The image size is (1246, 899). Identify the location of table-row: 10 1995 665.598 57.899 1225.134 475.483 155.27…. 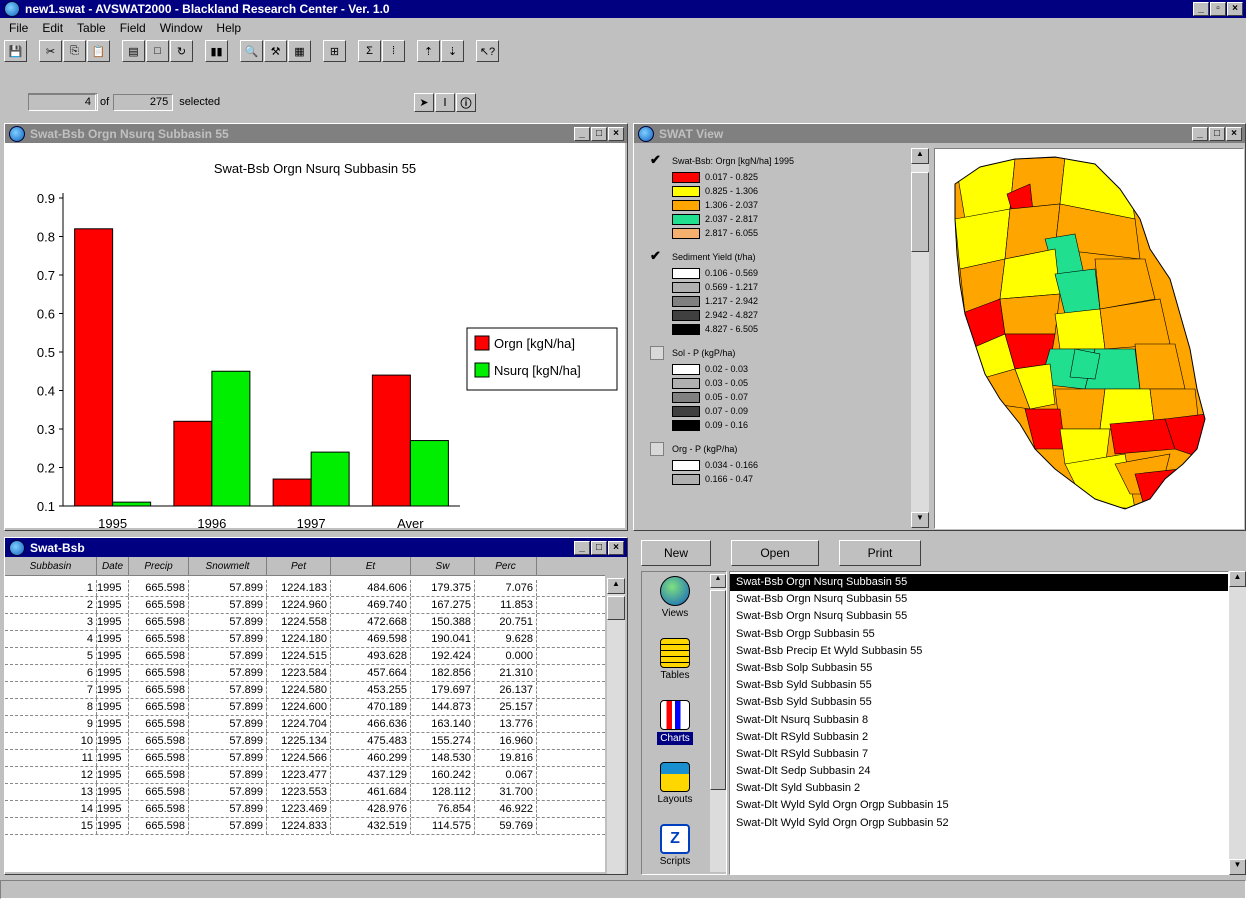
(305, 741).